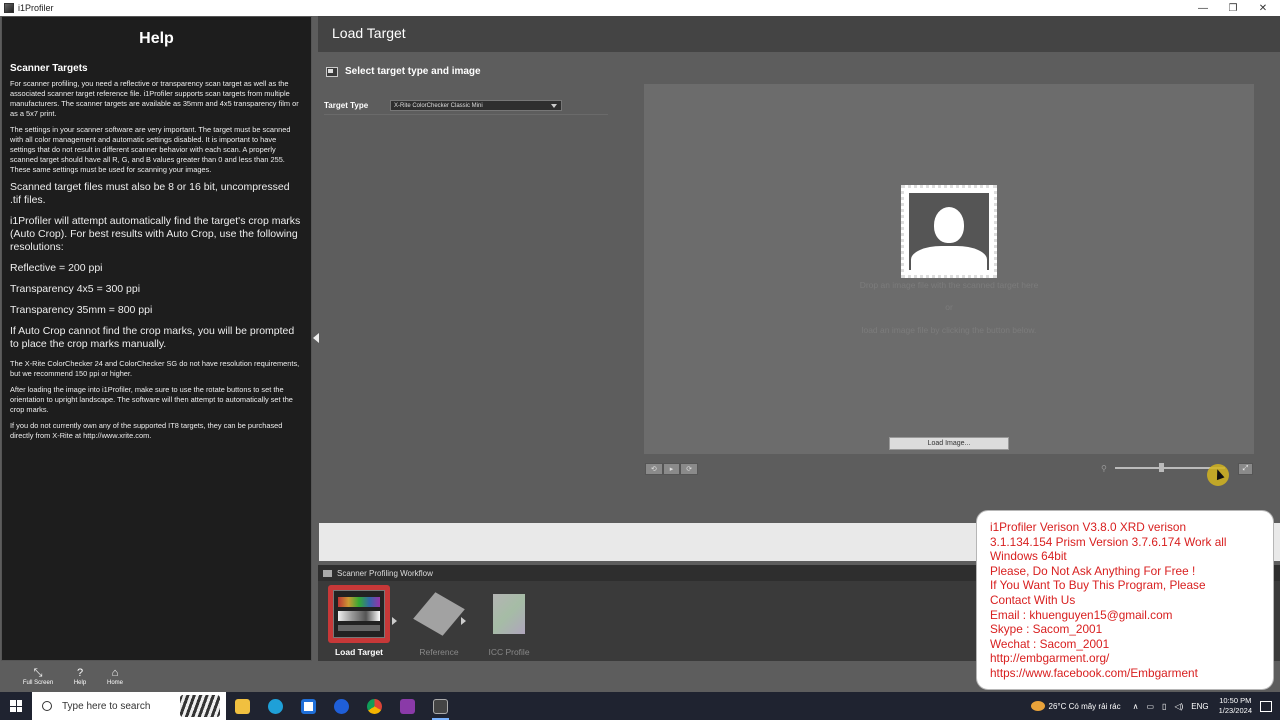 Image resolution: width=1280 pixels, height=720 pixels. Describe the element at coordinates (308, 706) in the screenshot. I see `store-icon` at that location.